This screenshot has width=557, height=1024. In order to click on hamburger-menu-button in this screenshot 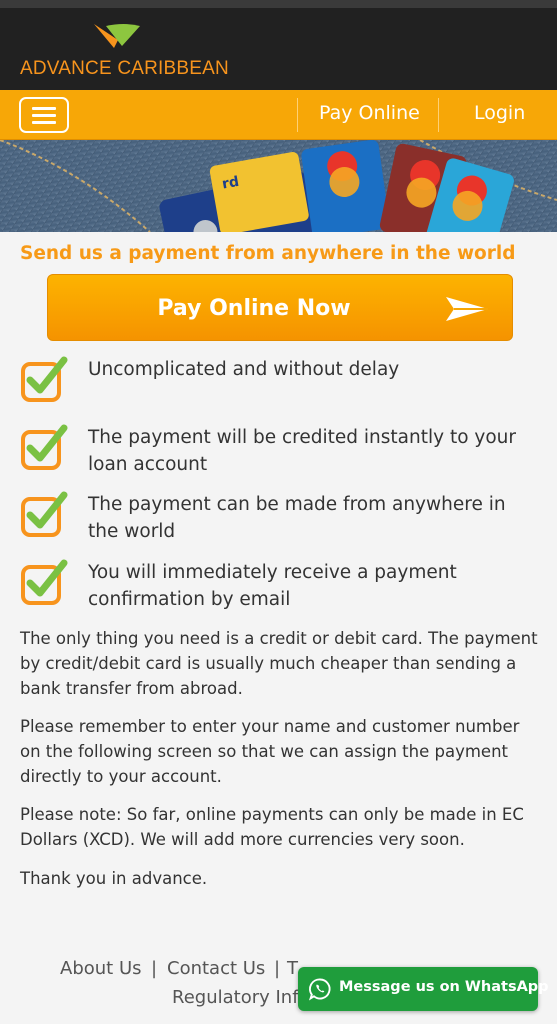, I will do `click(44, 115)`.